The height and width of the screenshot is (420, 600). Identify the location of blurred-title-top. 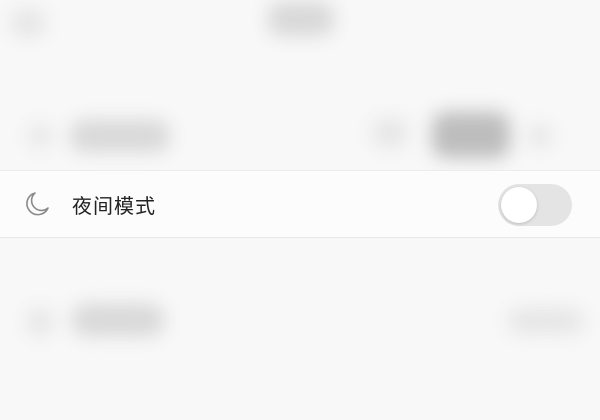
(301, 19).